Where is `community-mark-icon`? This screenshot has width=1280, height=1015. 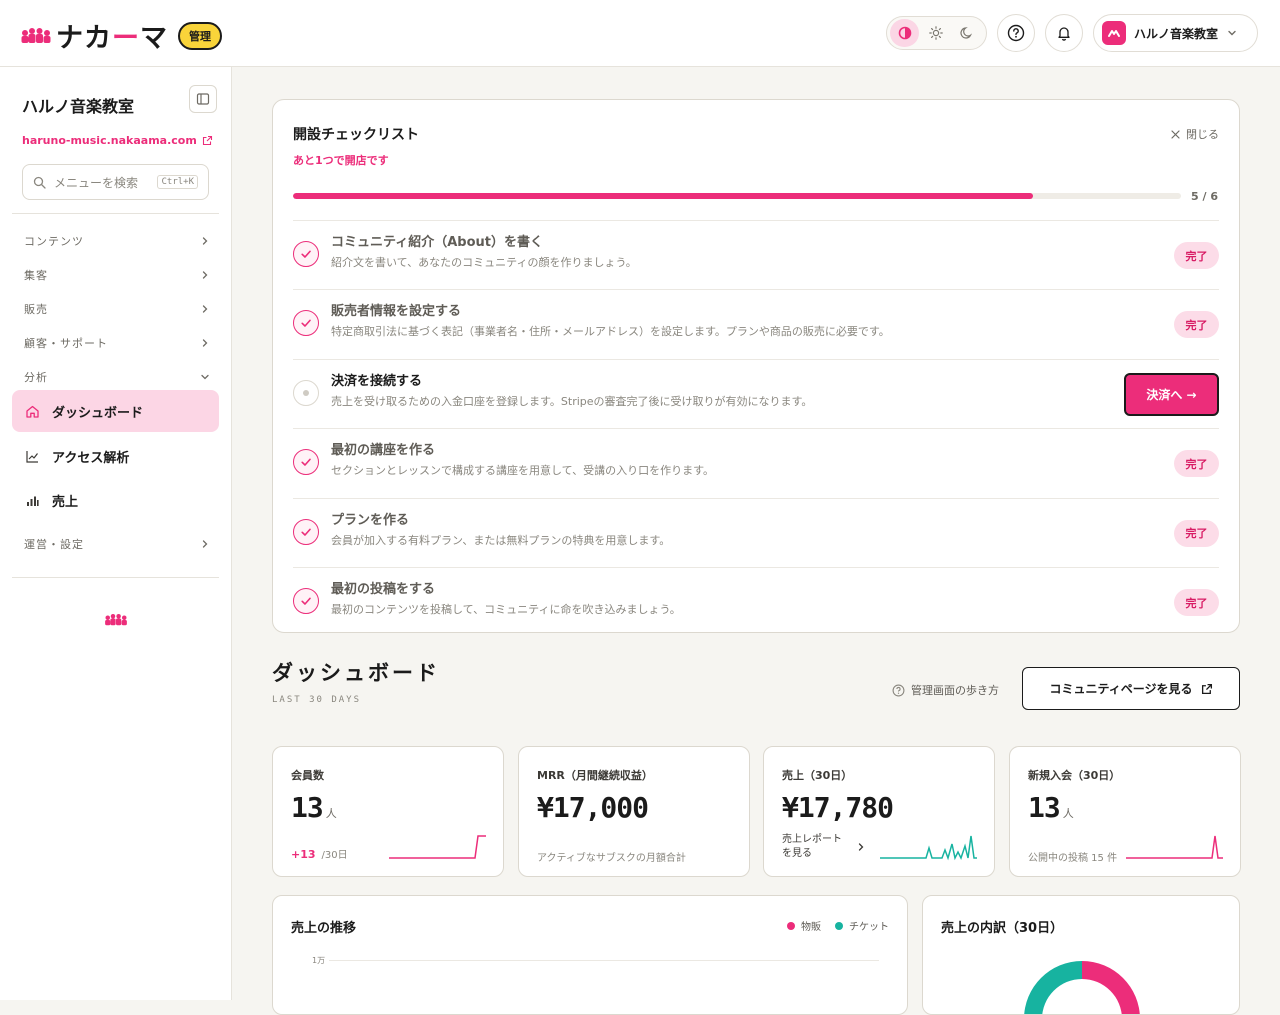 community-mark-icon is located at coordinates (1114, 33).